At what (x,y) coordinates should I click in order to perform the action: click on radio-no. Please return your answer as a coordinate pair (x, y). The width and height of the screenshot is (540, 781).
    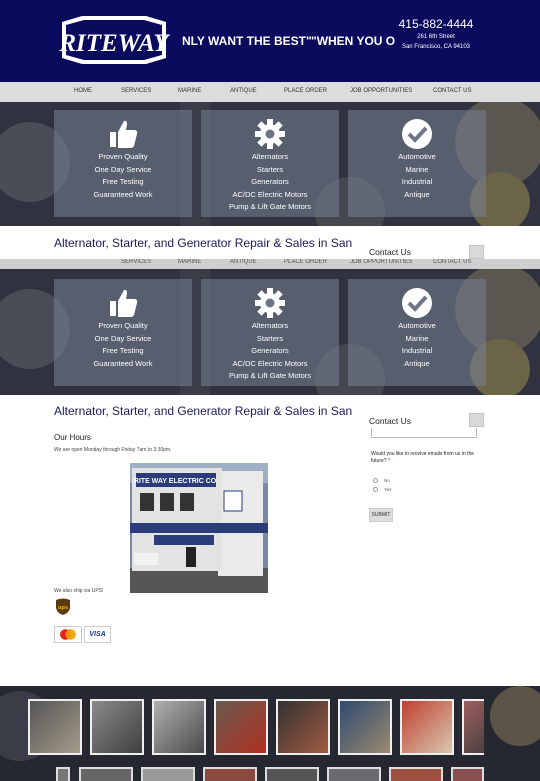
    Looking at the image, I should click on (375, 480).